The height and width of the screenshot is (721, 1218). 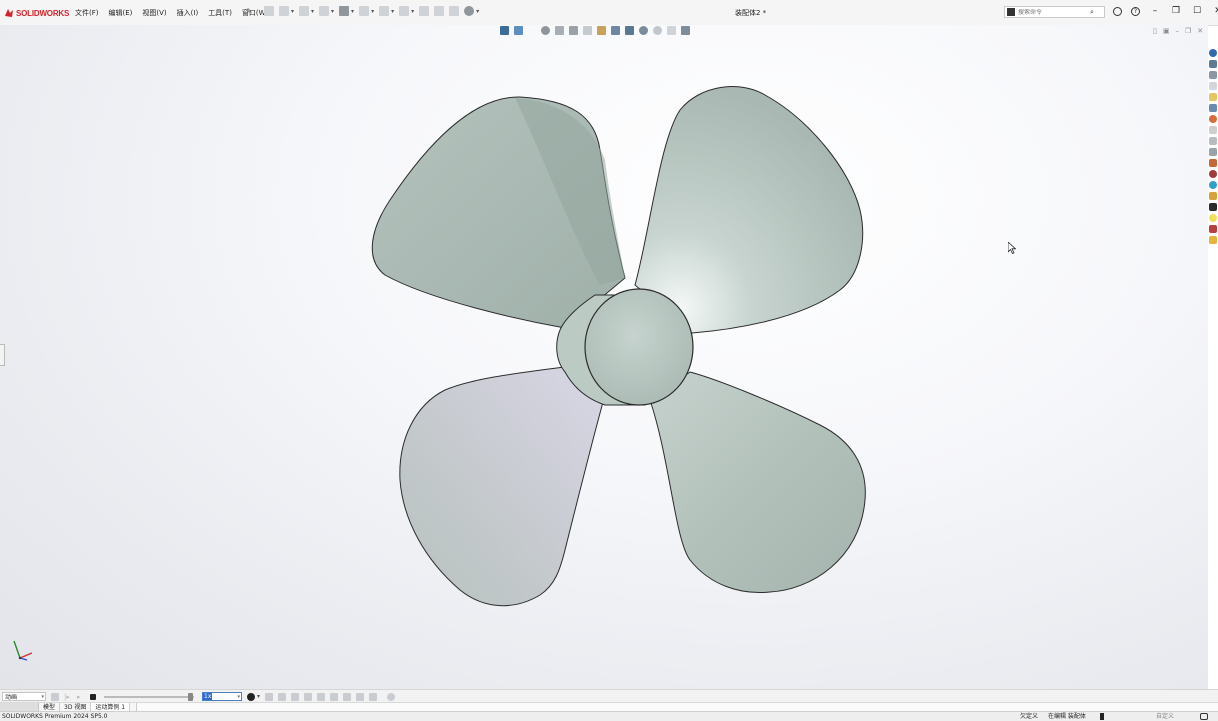 I want to click on play-from-start-icon: |▸, so click(x=68, y=697).